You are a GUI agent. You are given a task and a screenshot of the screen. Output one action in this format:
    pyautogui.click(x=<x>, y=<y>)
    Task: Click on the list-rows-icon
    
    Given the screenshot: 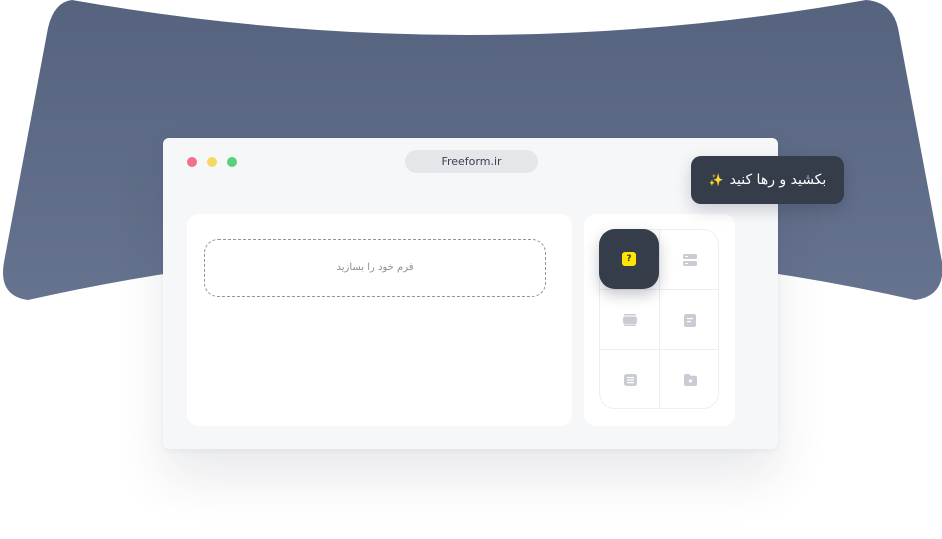 What is the action you would take?
    pyautogui.click(x=690, y=260)
    